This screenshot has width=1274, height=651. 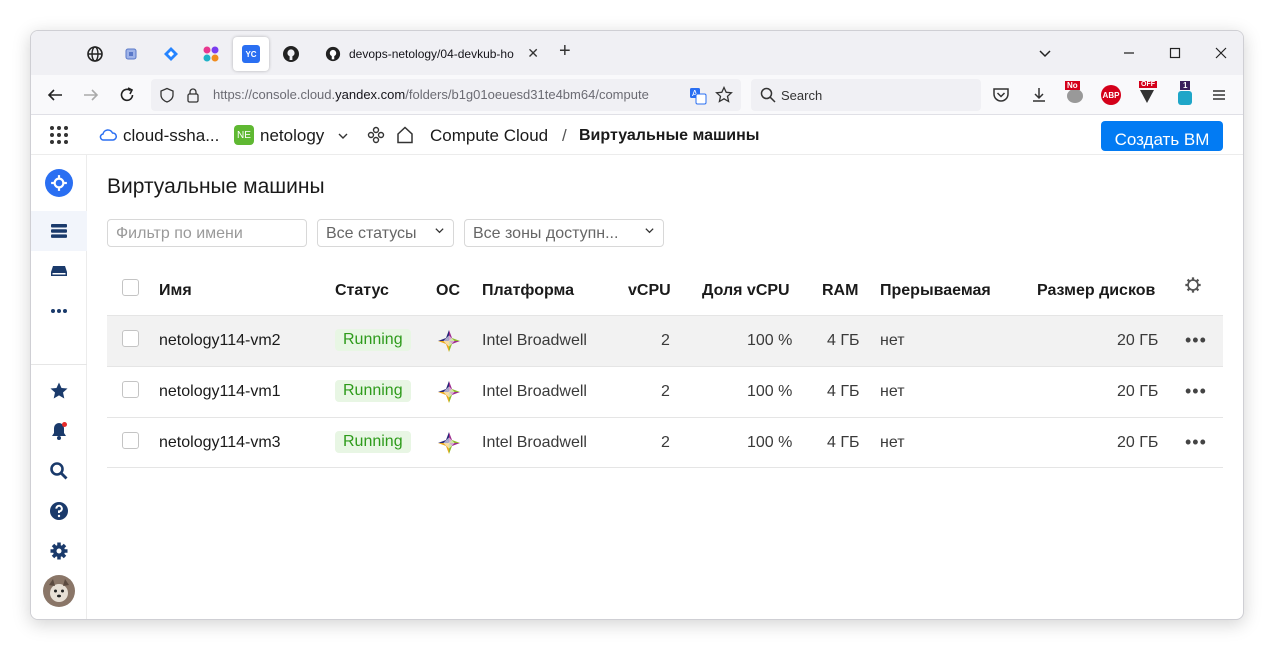 What do you see at coordinates (59, 183) in the screenshot?
I see `compute-service-icon` at bounding box center [59, 183].